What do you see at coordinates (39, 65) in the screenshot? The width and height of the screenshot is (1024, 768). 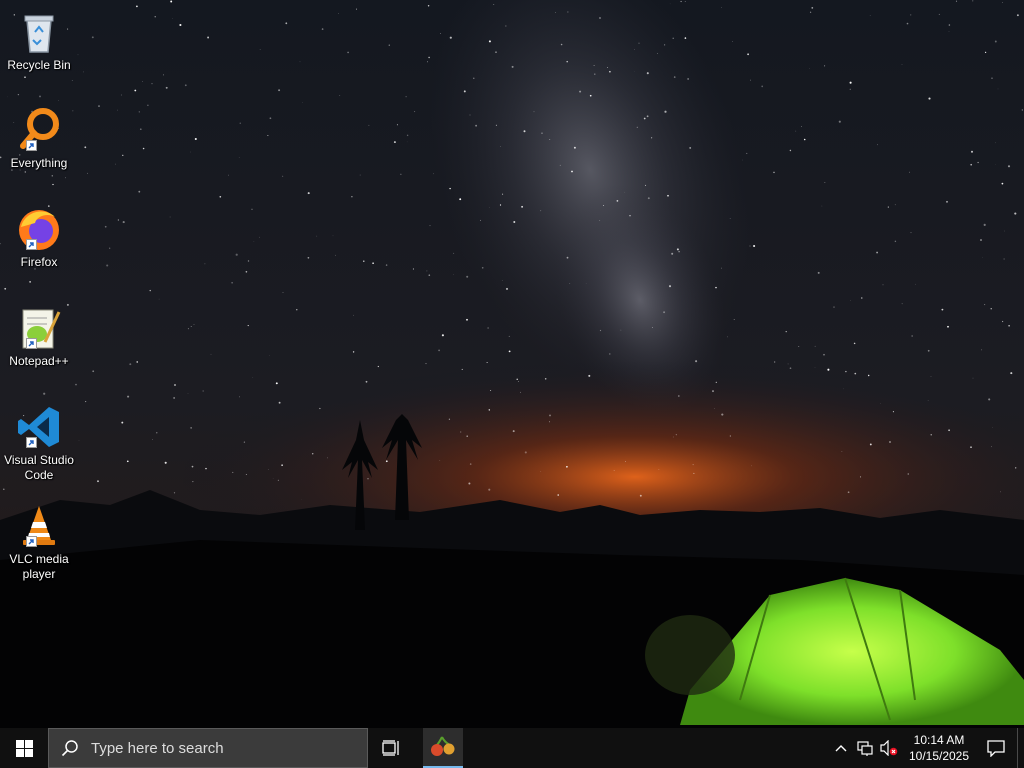 I see `desktop-icon-label: Recycle Bin` at bounding box center [39, 65].